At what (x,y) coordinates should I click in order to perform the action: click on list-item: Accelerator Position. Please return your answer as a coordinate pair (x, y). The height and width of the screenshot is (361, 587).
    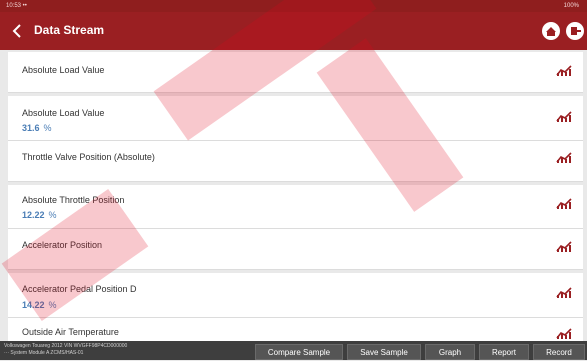
    Looking at the image, I should click on (295, 249).